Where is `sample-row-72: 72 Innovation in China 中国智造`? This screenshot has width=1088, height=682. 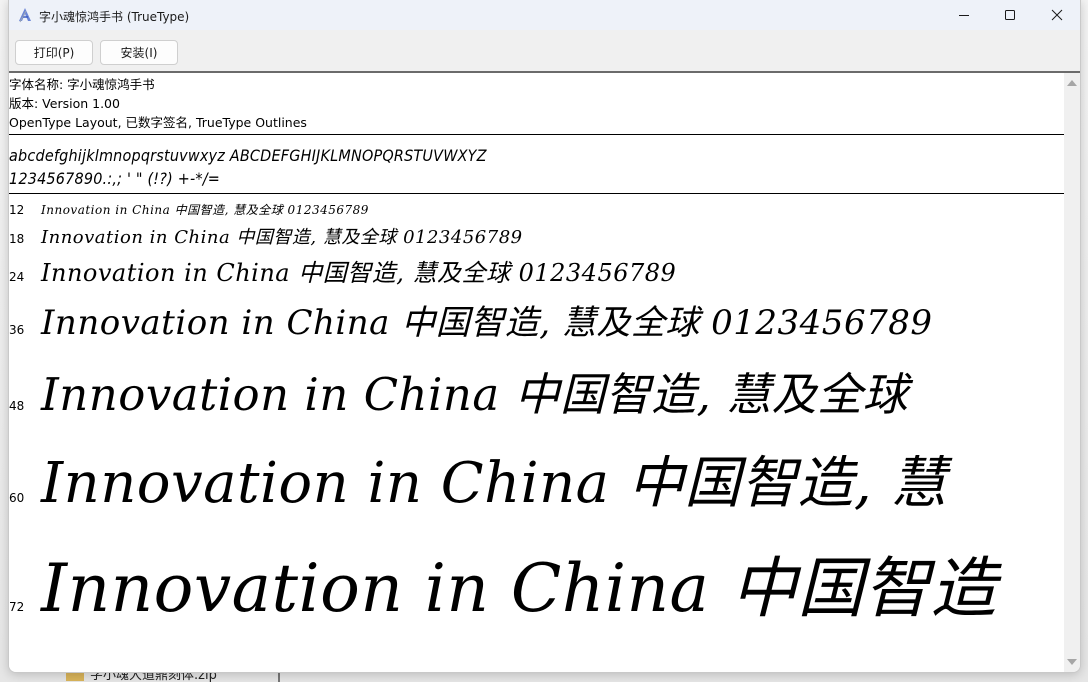
sample-row-72: 72 Innovation in China 中国智造 is located at coordinates (503, 583).